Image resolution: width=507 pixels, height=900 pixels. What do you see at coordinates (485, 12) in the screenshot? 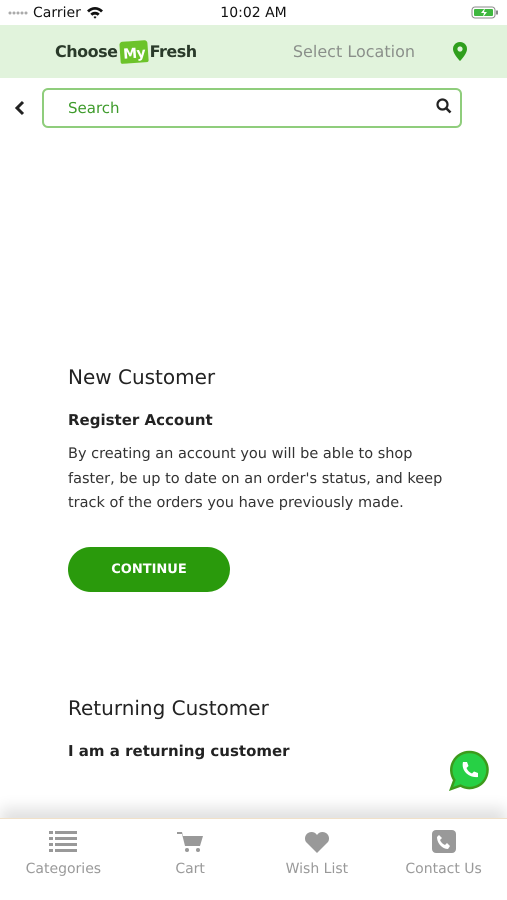
I see `battery-icon` at bounding box center [485, 12].